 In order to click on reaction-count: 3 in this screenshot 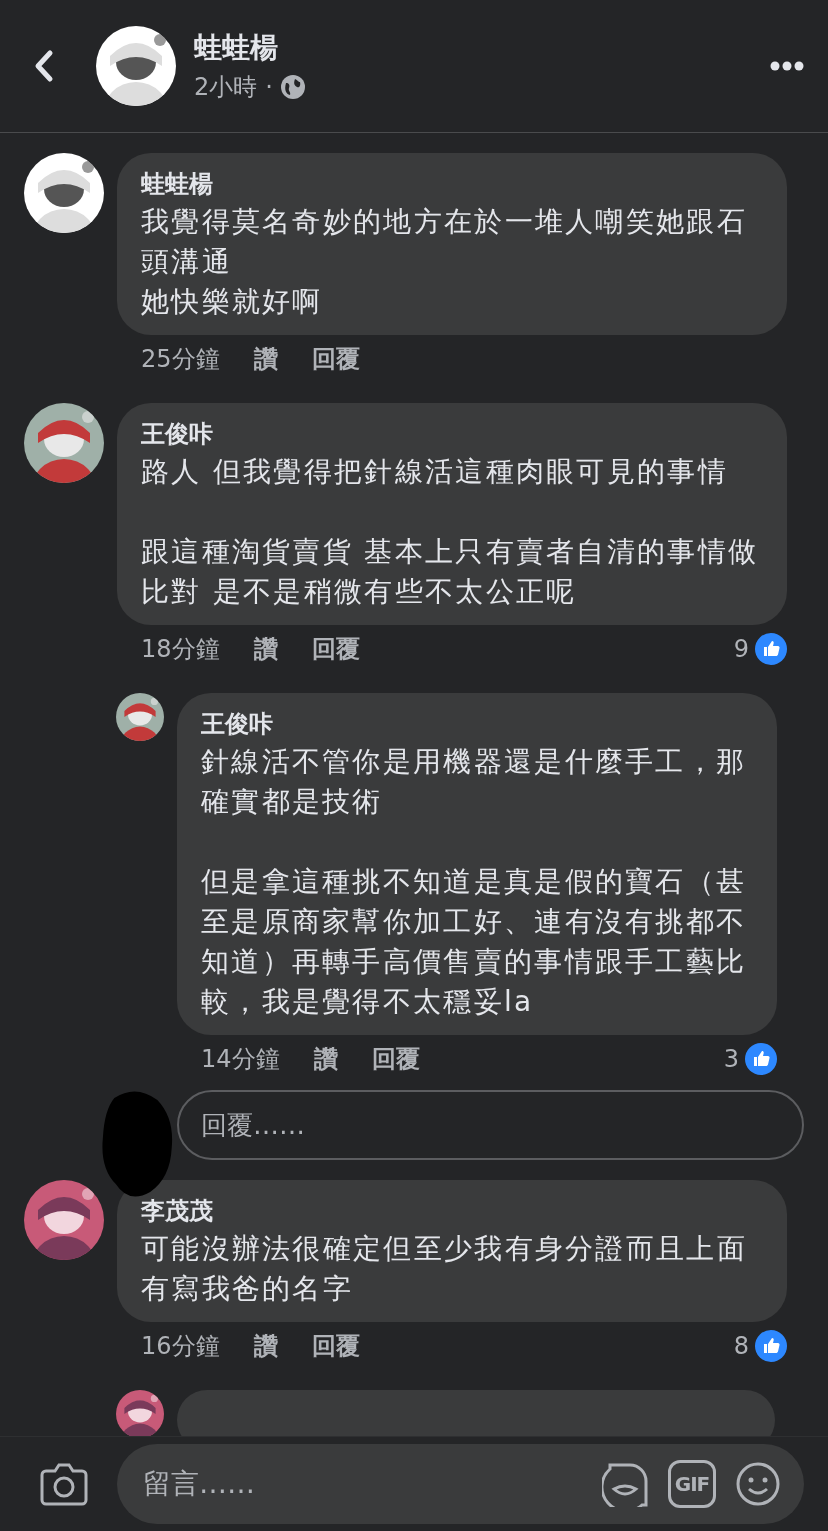, I will do `click(731, 1059)`.